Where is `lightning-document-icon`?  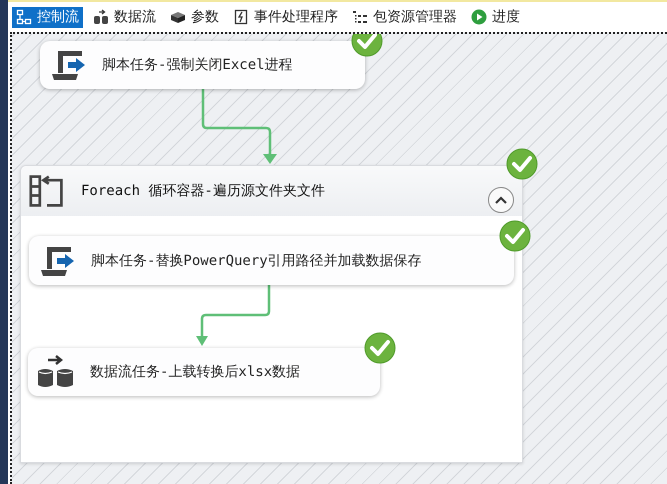
lightning-document-icon is located at coordinates (241, 17).